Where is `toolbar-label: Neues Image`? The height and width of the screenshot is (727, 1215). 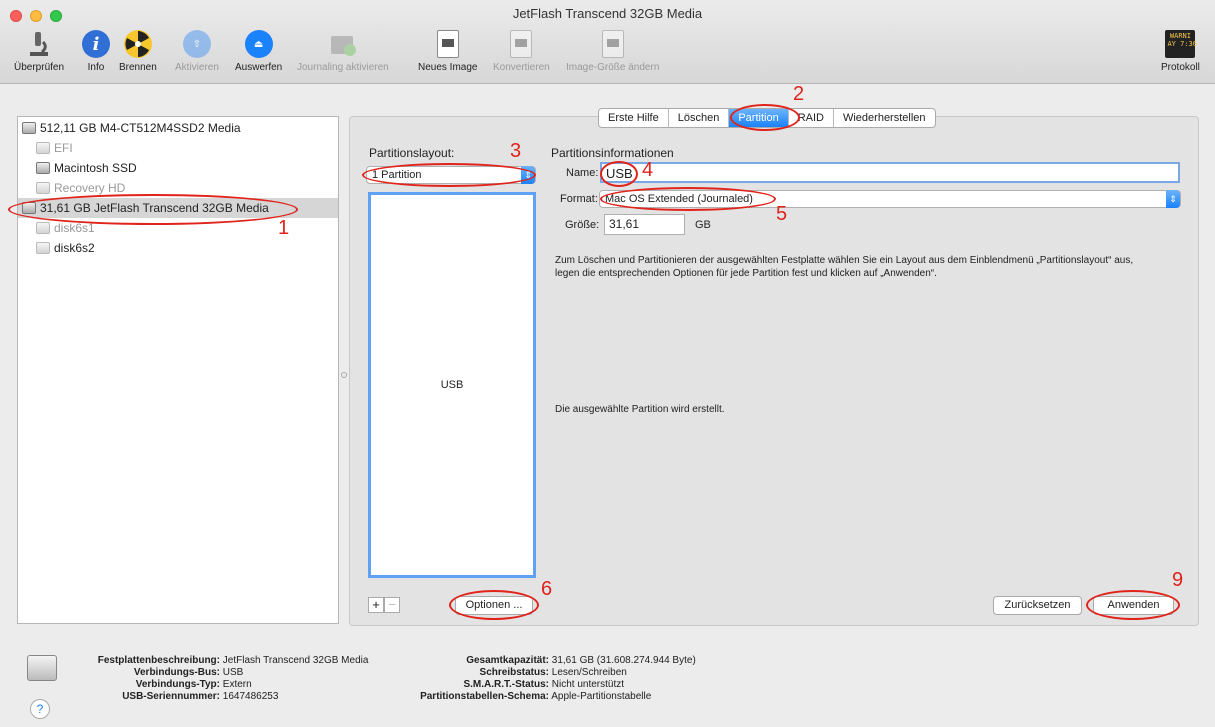 toolbar-label: Neues Image is located at coordinates (448, 67).